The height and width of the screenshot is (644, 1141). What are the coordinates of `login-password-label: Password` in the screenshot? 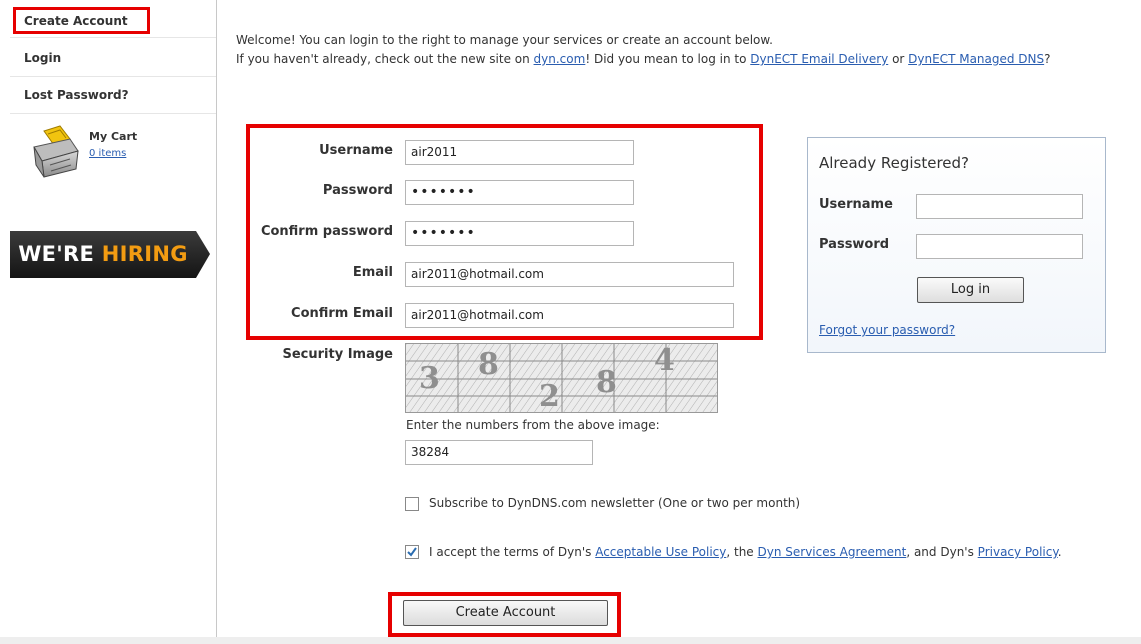 It's located at (854, 244).